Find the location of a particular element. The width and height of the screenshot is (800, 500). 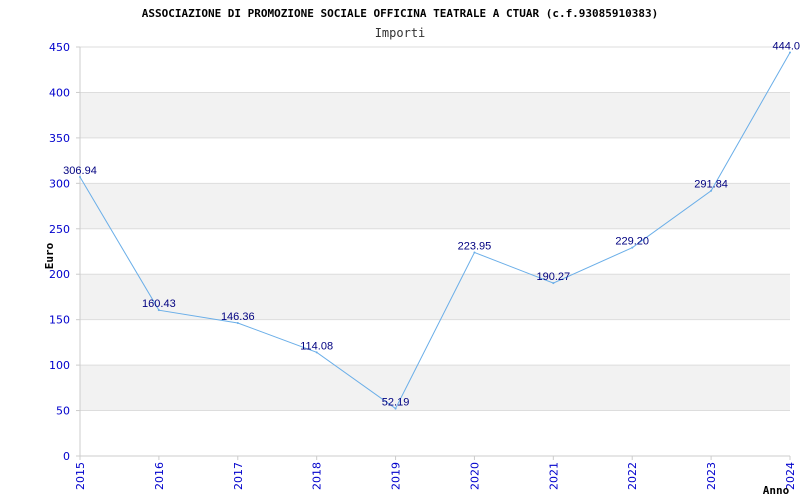

x-tick-label: 2019 is located at coordinates (396, 476).